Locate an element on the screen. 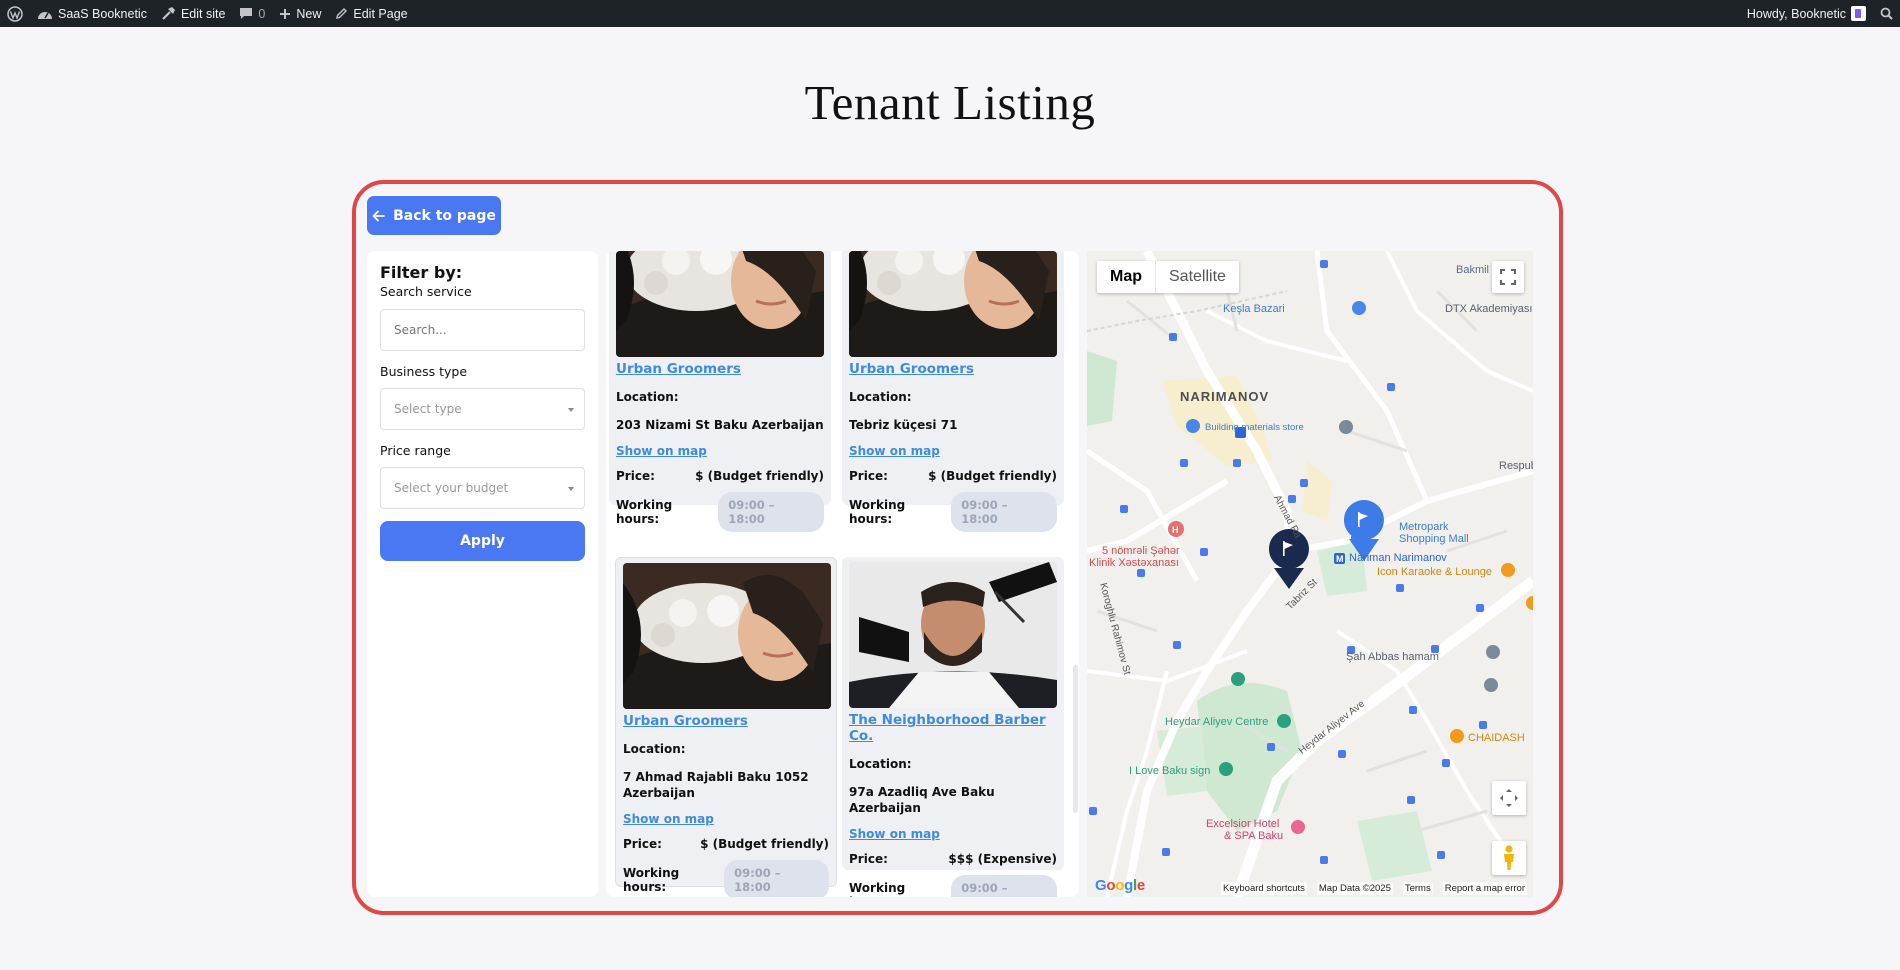 The width and height of the screenshot is (1900, 970). pegman-icon is located at coordinates (1509, 857).